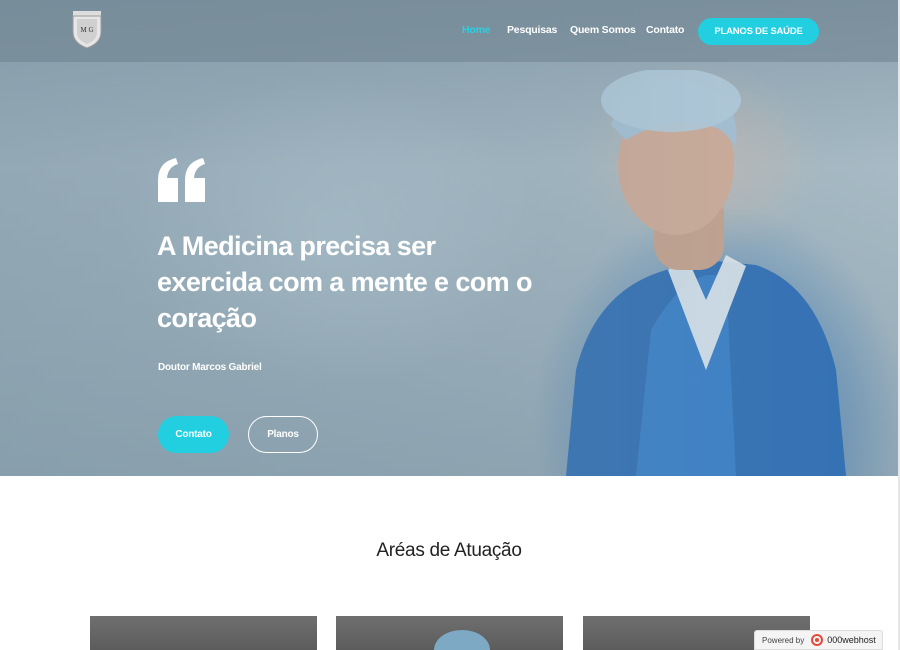  I want to click on webhost-brand: 000webhost, so click(851, 640).